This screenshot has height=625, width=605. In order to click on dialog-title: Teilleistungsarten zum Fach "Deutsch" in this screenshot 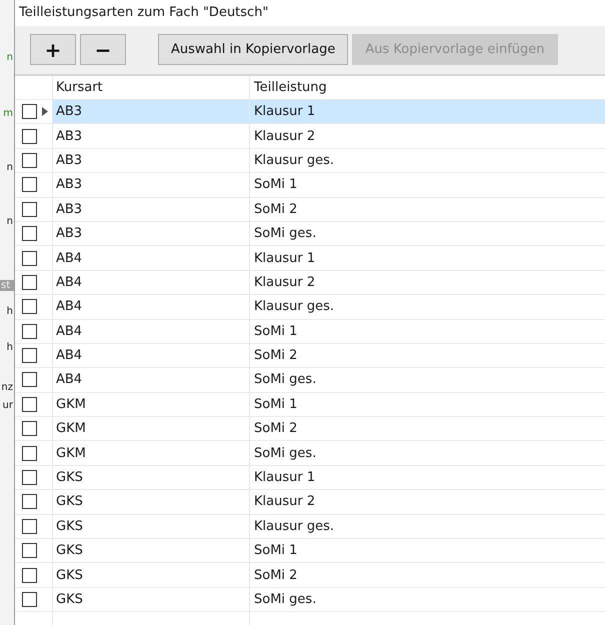, I will do `click(144, 13)`.